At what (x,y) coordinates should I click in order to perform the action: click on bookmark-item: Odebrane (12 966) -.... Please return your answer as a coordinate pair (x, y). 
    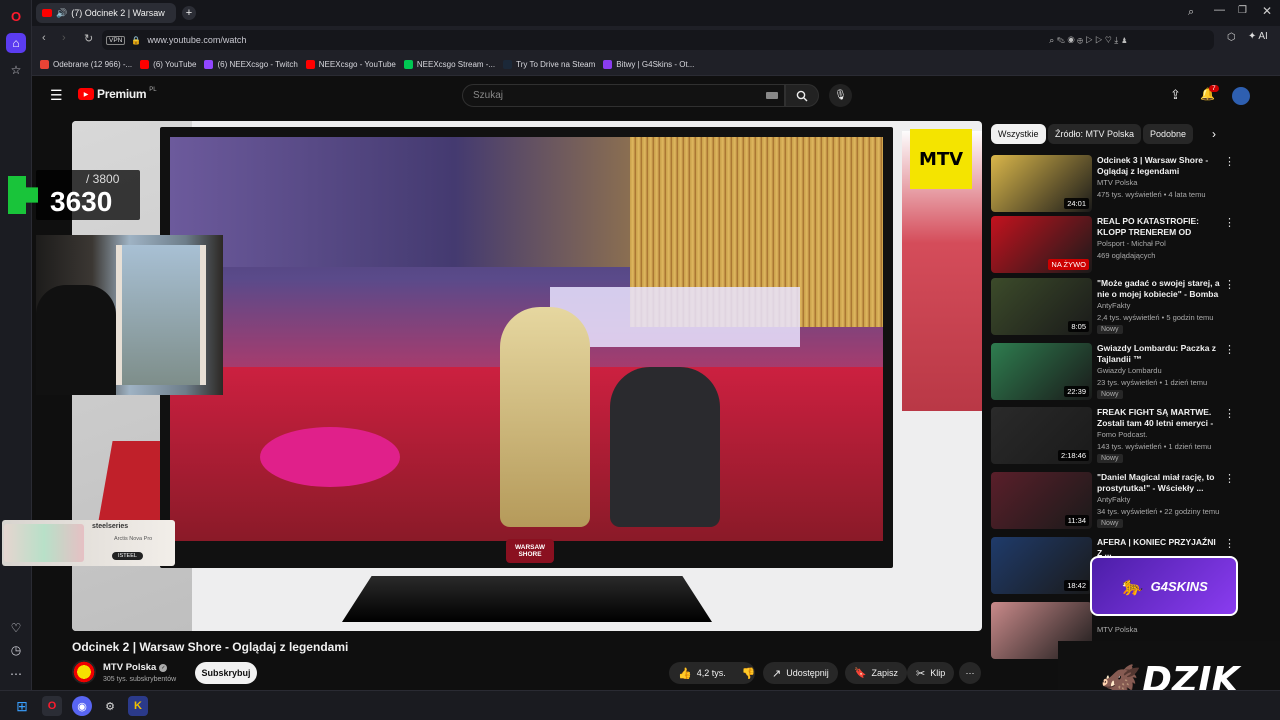
    Looking at the image, I should click on (86, 64).